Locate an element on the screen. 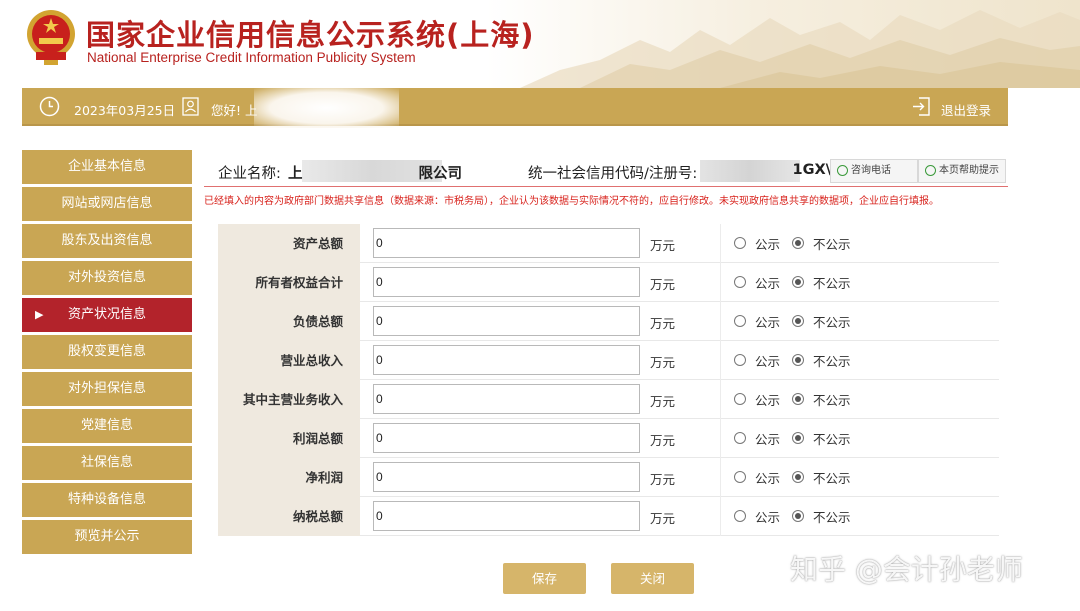  sidebar-item-label: 预览并公示 is located at coordinates (107, 536).